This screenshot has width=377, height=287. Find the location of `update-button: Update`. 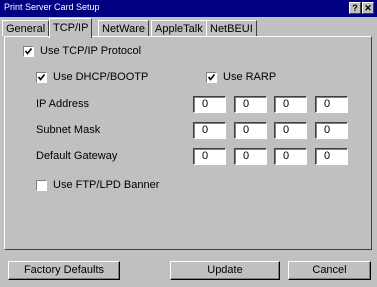

update-button: Update is located at coordinates (225, 270).